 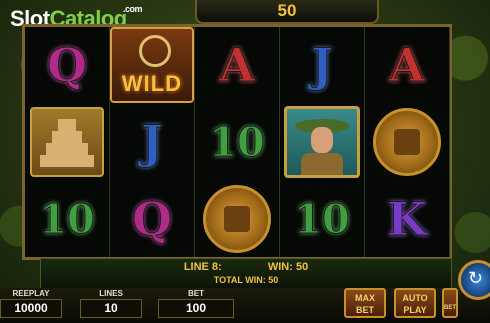 I want to click on reel-3: A 10, so click(x=237, y=142).